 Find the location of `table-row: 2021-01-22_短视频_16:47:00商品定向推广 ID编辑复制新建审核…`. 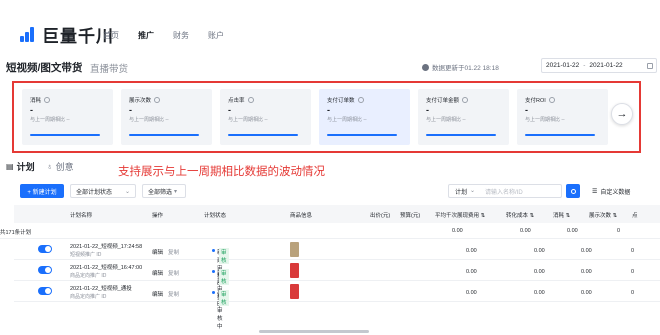

table-row: 2021-01-22_短视频_16:47:00商品定向推广 ID编辑复制新建审核… is located at coordinates (337, 284).